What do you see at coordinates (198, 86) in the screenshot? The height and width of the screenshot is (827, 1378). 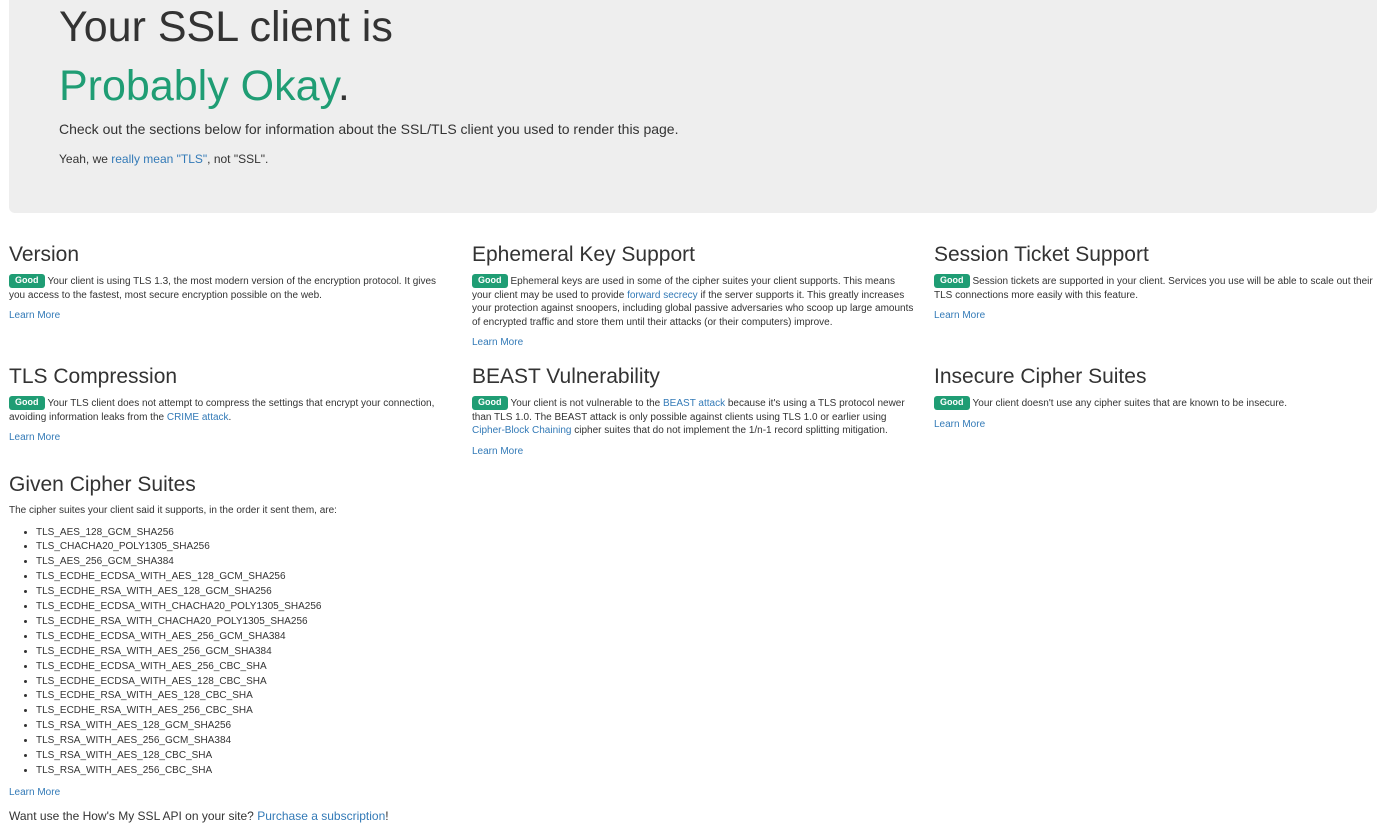 I see `rating-text: Probably Okay` at bounding box center [198, 86].